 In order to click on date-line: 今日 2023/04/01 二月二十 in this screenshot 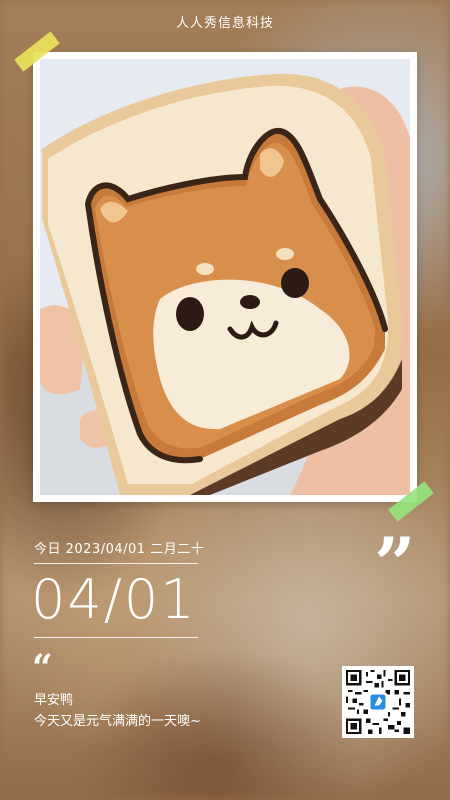, I will do `click(119, 549)`.